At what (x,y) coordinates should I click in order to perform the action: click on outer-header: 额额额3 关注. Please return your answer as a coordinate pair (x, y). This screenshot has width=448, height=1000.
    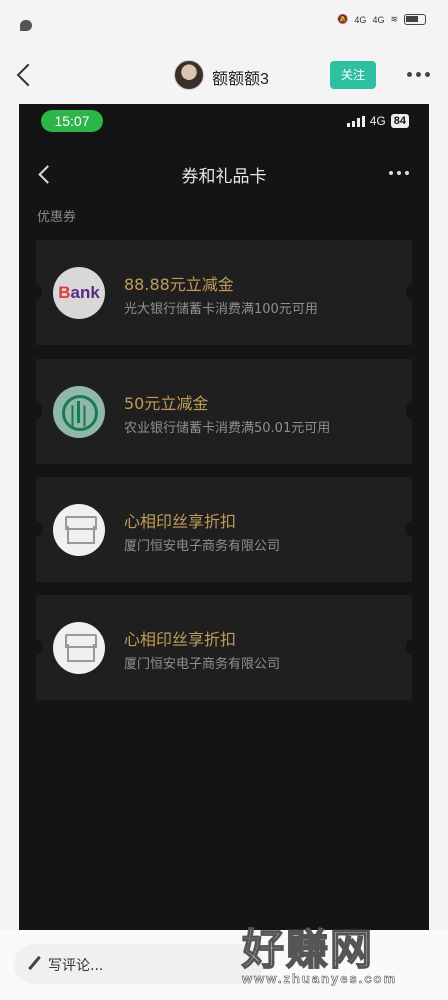
    Looking at the image, I should click on (224, 75).